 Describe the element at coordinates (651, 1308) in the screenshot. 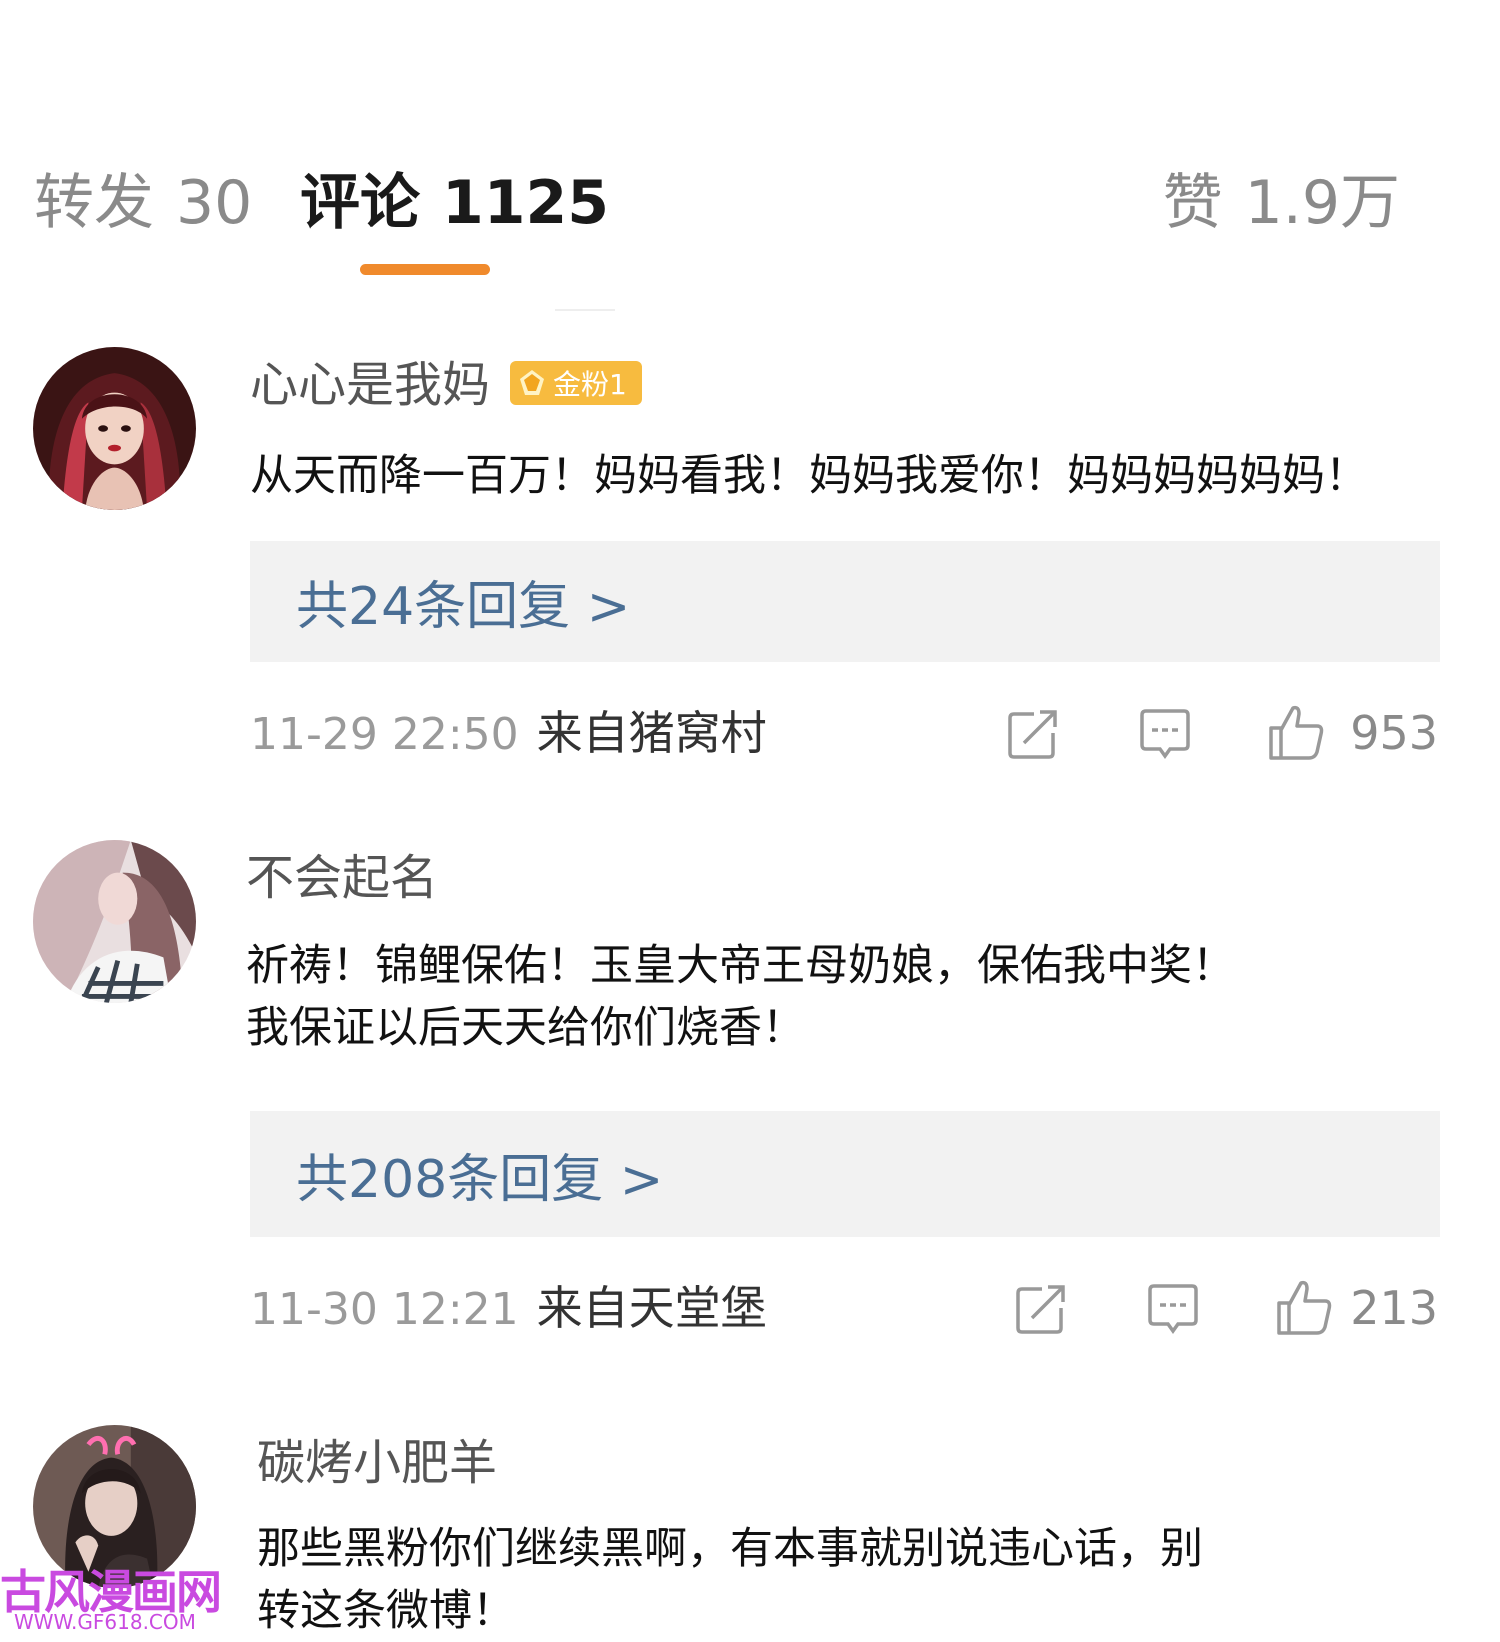

I see `source-label: 来自天堂堡` at that location.